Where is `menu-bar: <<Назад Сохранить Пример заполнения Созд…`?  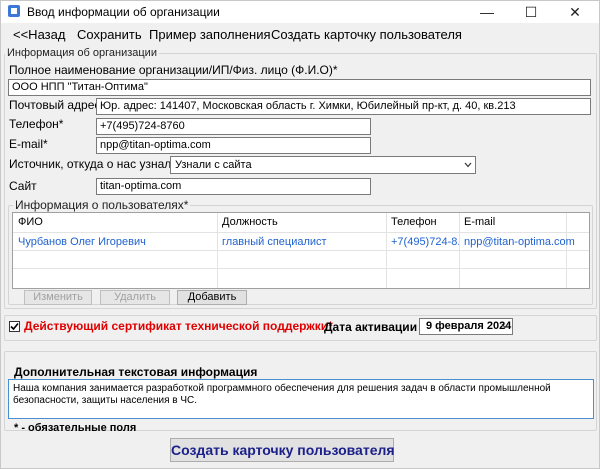
menu-bar: <<Назад Сохранить Пример заполнения Созд… is located at coordinates (300, 35).